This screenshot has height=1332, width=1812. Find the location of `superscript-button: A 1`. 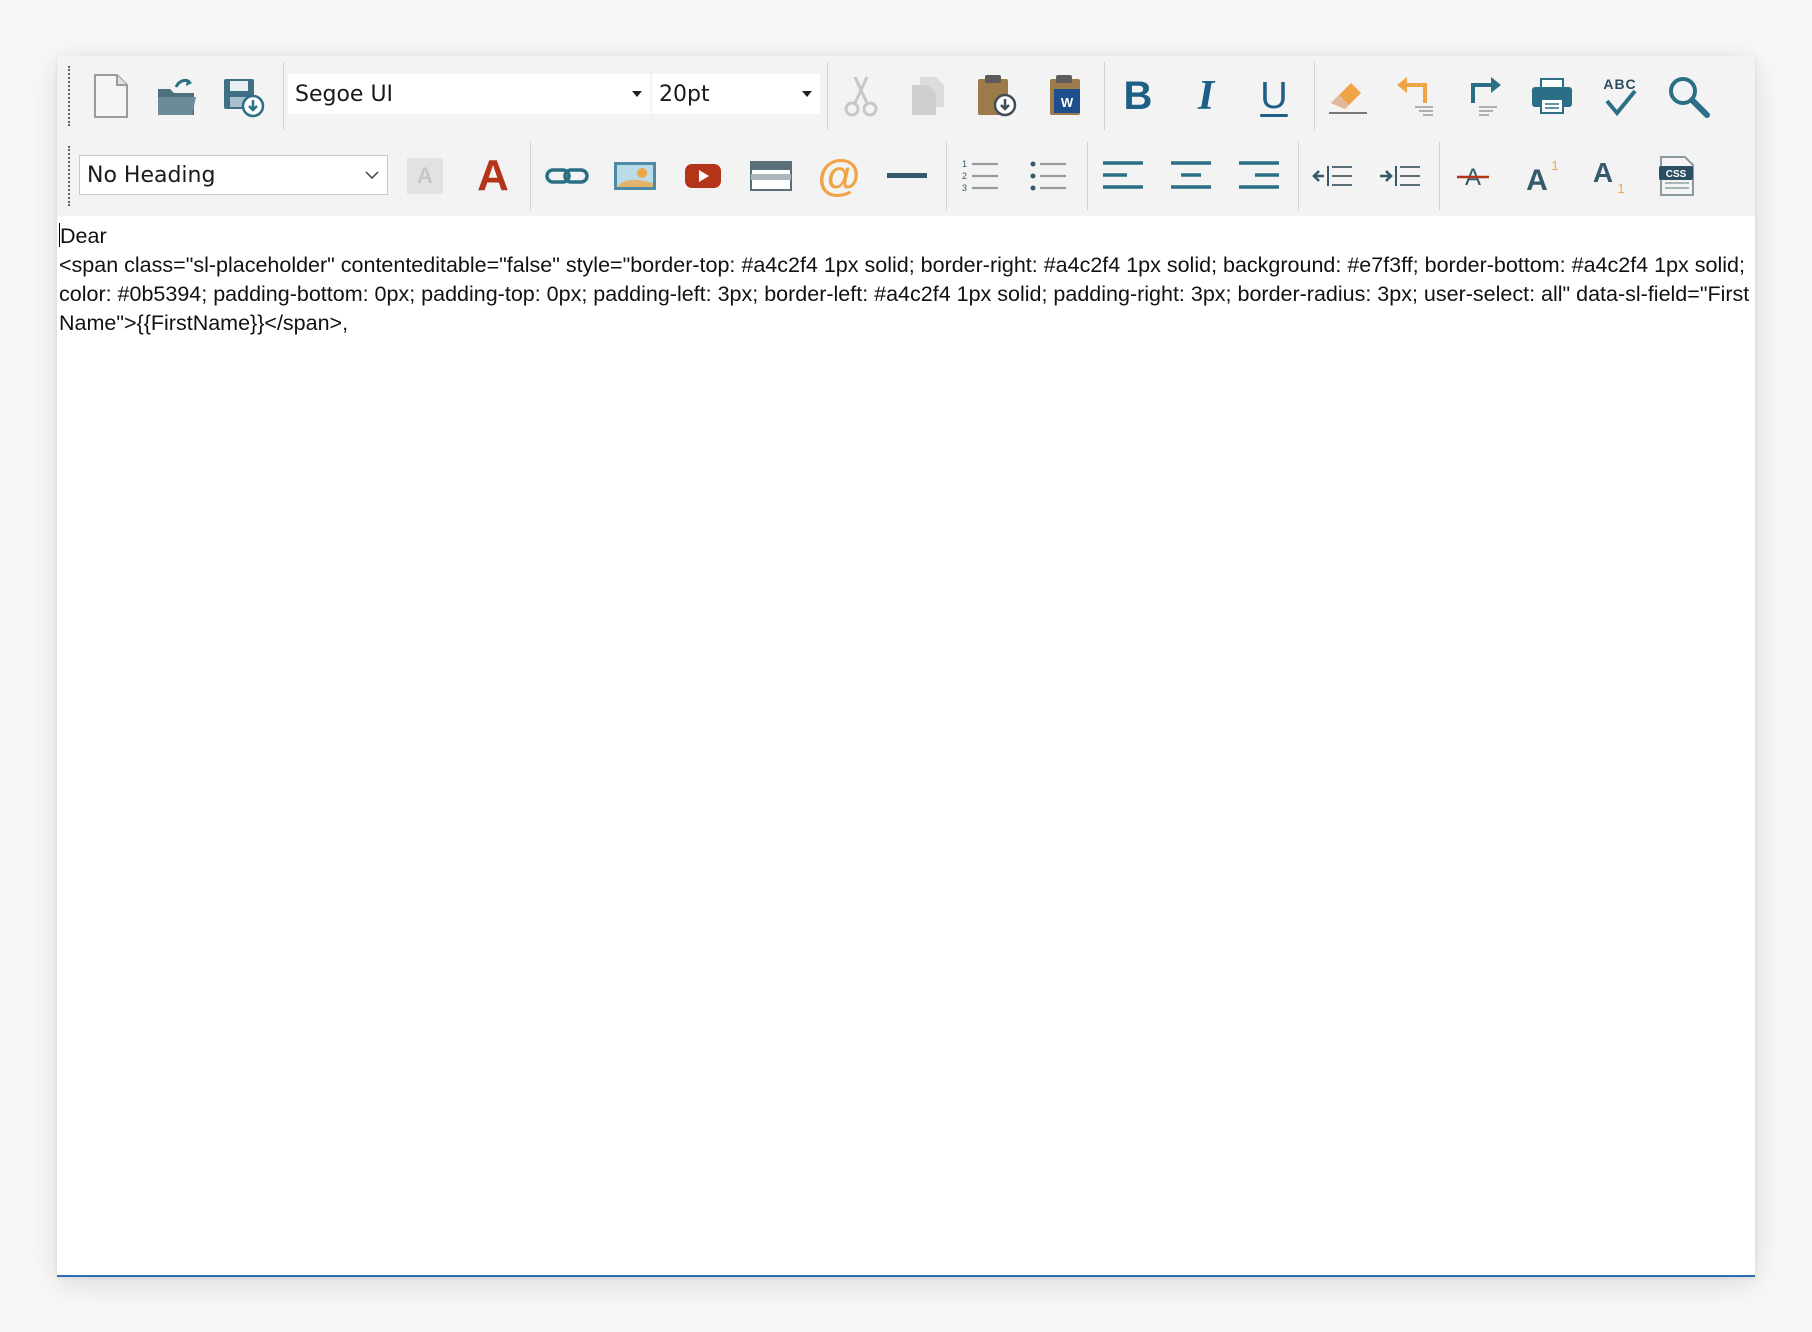

superscript-button: A 1 is located at coordinates (1541, 176).